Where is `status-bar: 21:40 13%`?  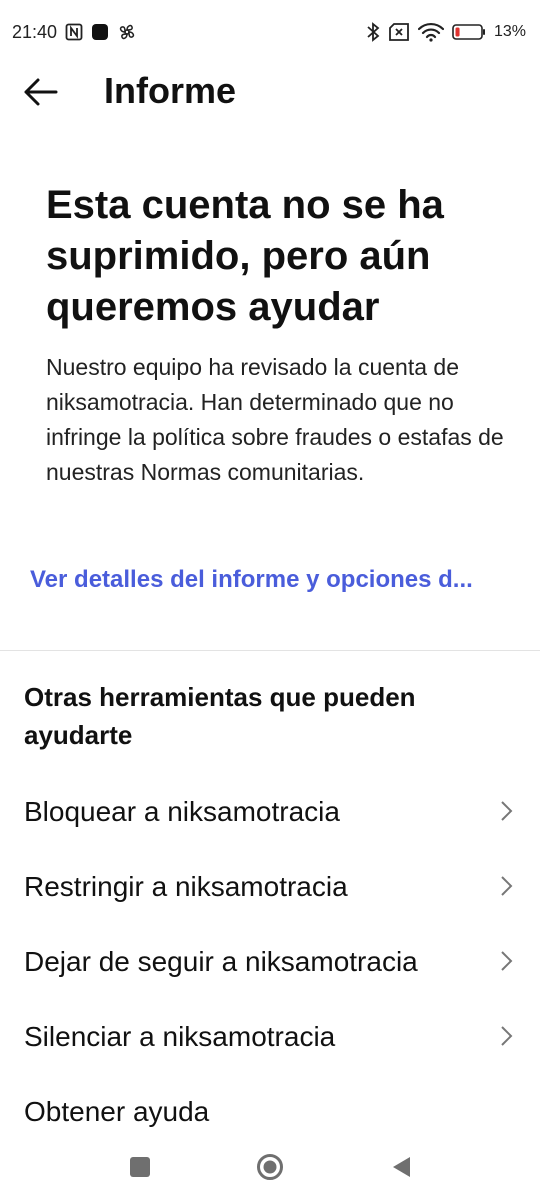 status-bar: 21:40 13% is located at coordinates (270, 32).